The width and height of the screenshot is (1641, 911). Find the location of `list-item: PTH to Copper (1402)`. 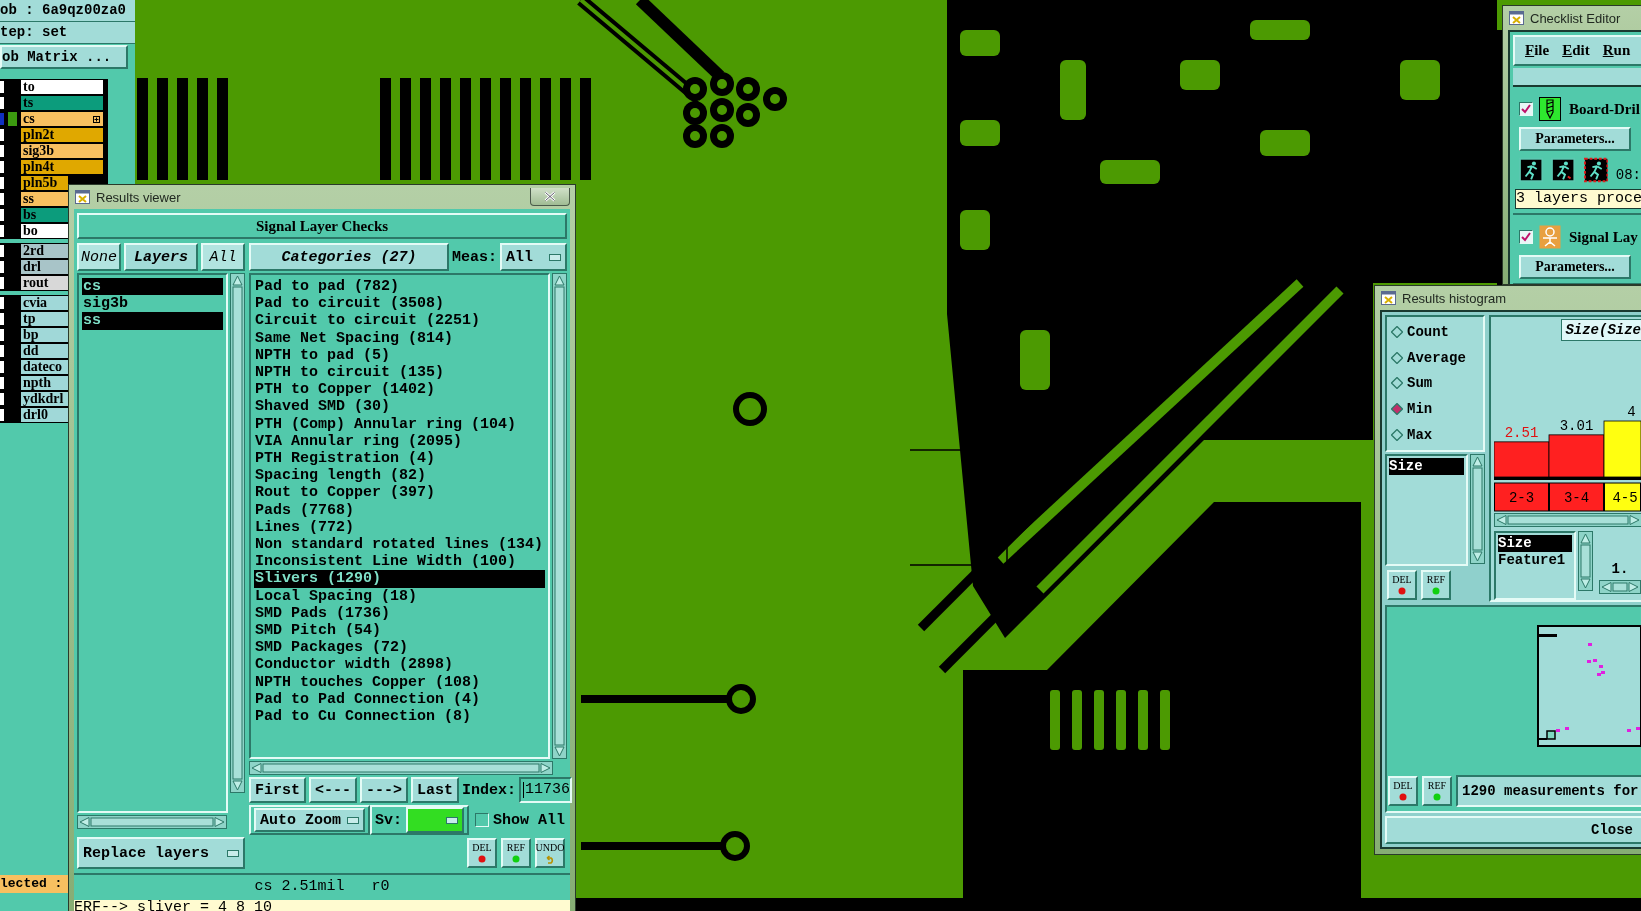

list-item: PTH to Copper (1402) is located at coordinates (399, 390).